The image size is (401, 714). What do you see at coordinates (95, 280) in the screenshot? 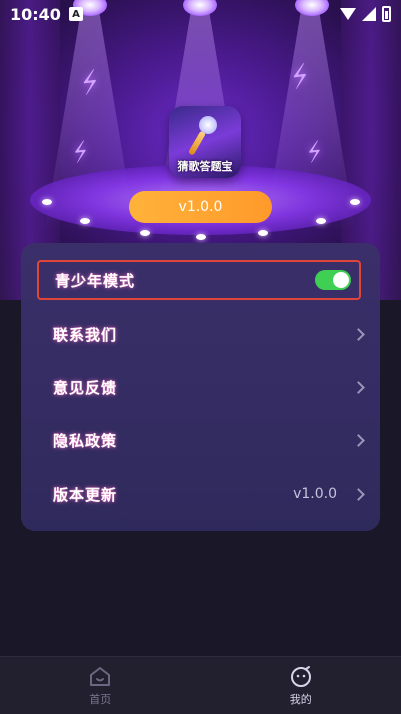
I see `settings-row-label: 青少年模式` at bounding box center [95, 280].